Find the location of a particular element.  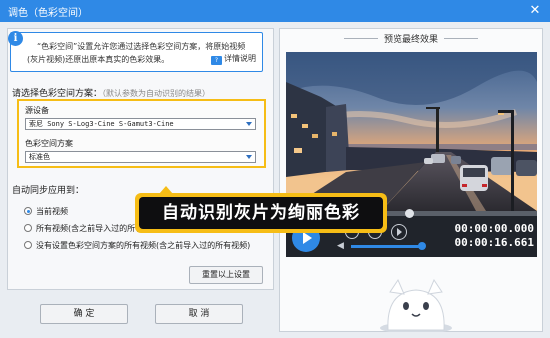

sync-label: 自动同步应用到： is located at coordinates (48, 191).